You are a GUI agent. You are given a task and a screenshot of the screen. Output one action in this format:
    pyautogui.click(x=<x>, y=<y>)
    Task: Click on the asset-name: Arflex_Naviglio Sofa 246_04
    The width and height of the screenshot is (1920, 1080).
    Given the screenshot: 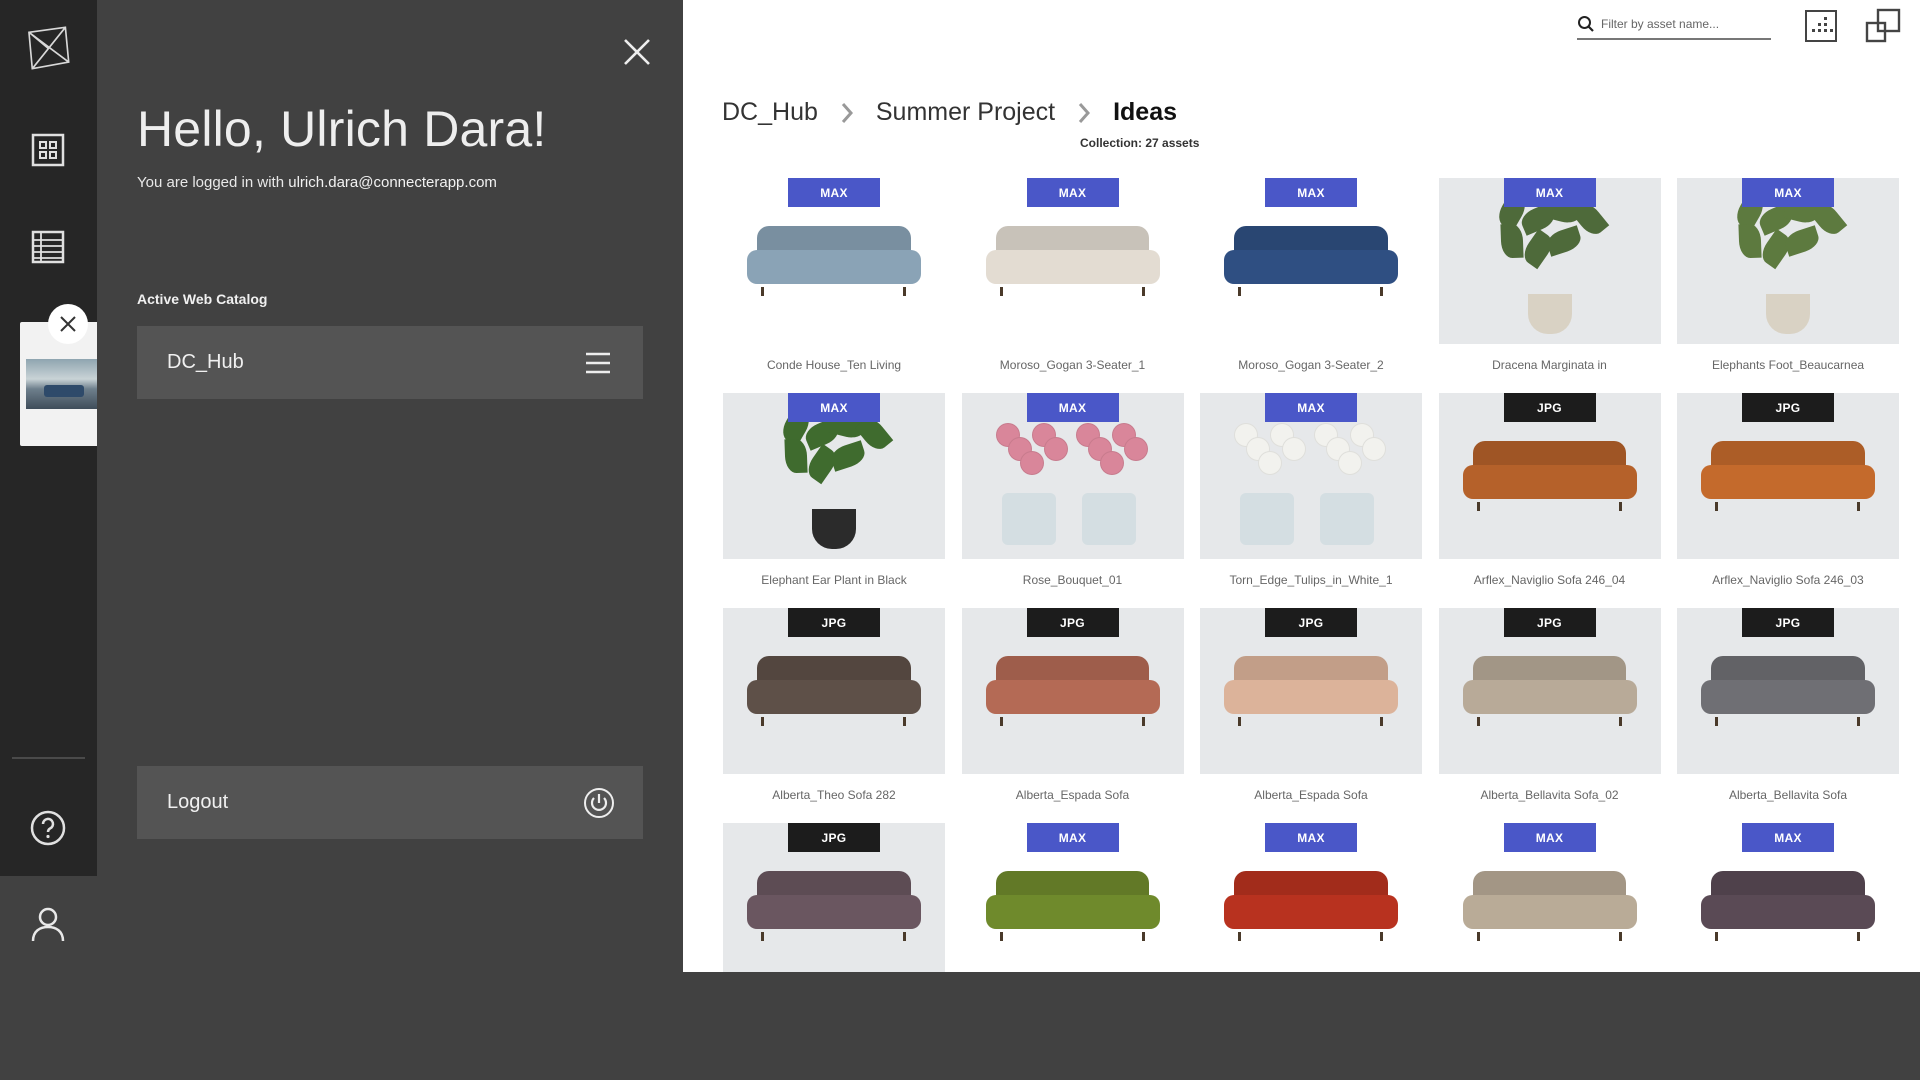 What is the action you would take?
    pyautogui.click(x=1549, y=580)
    